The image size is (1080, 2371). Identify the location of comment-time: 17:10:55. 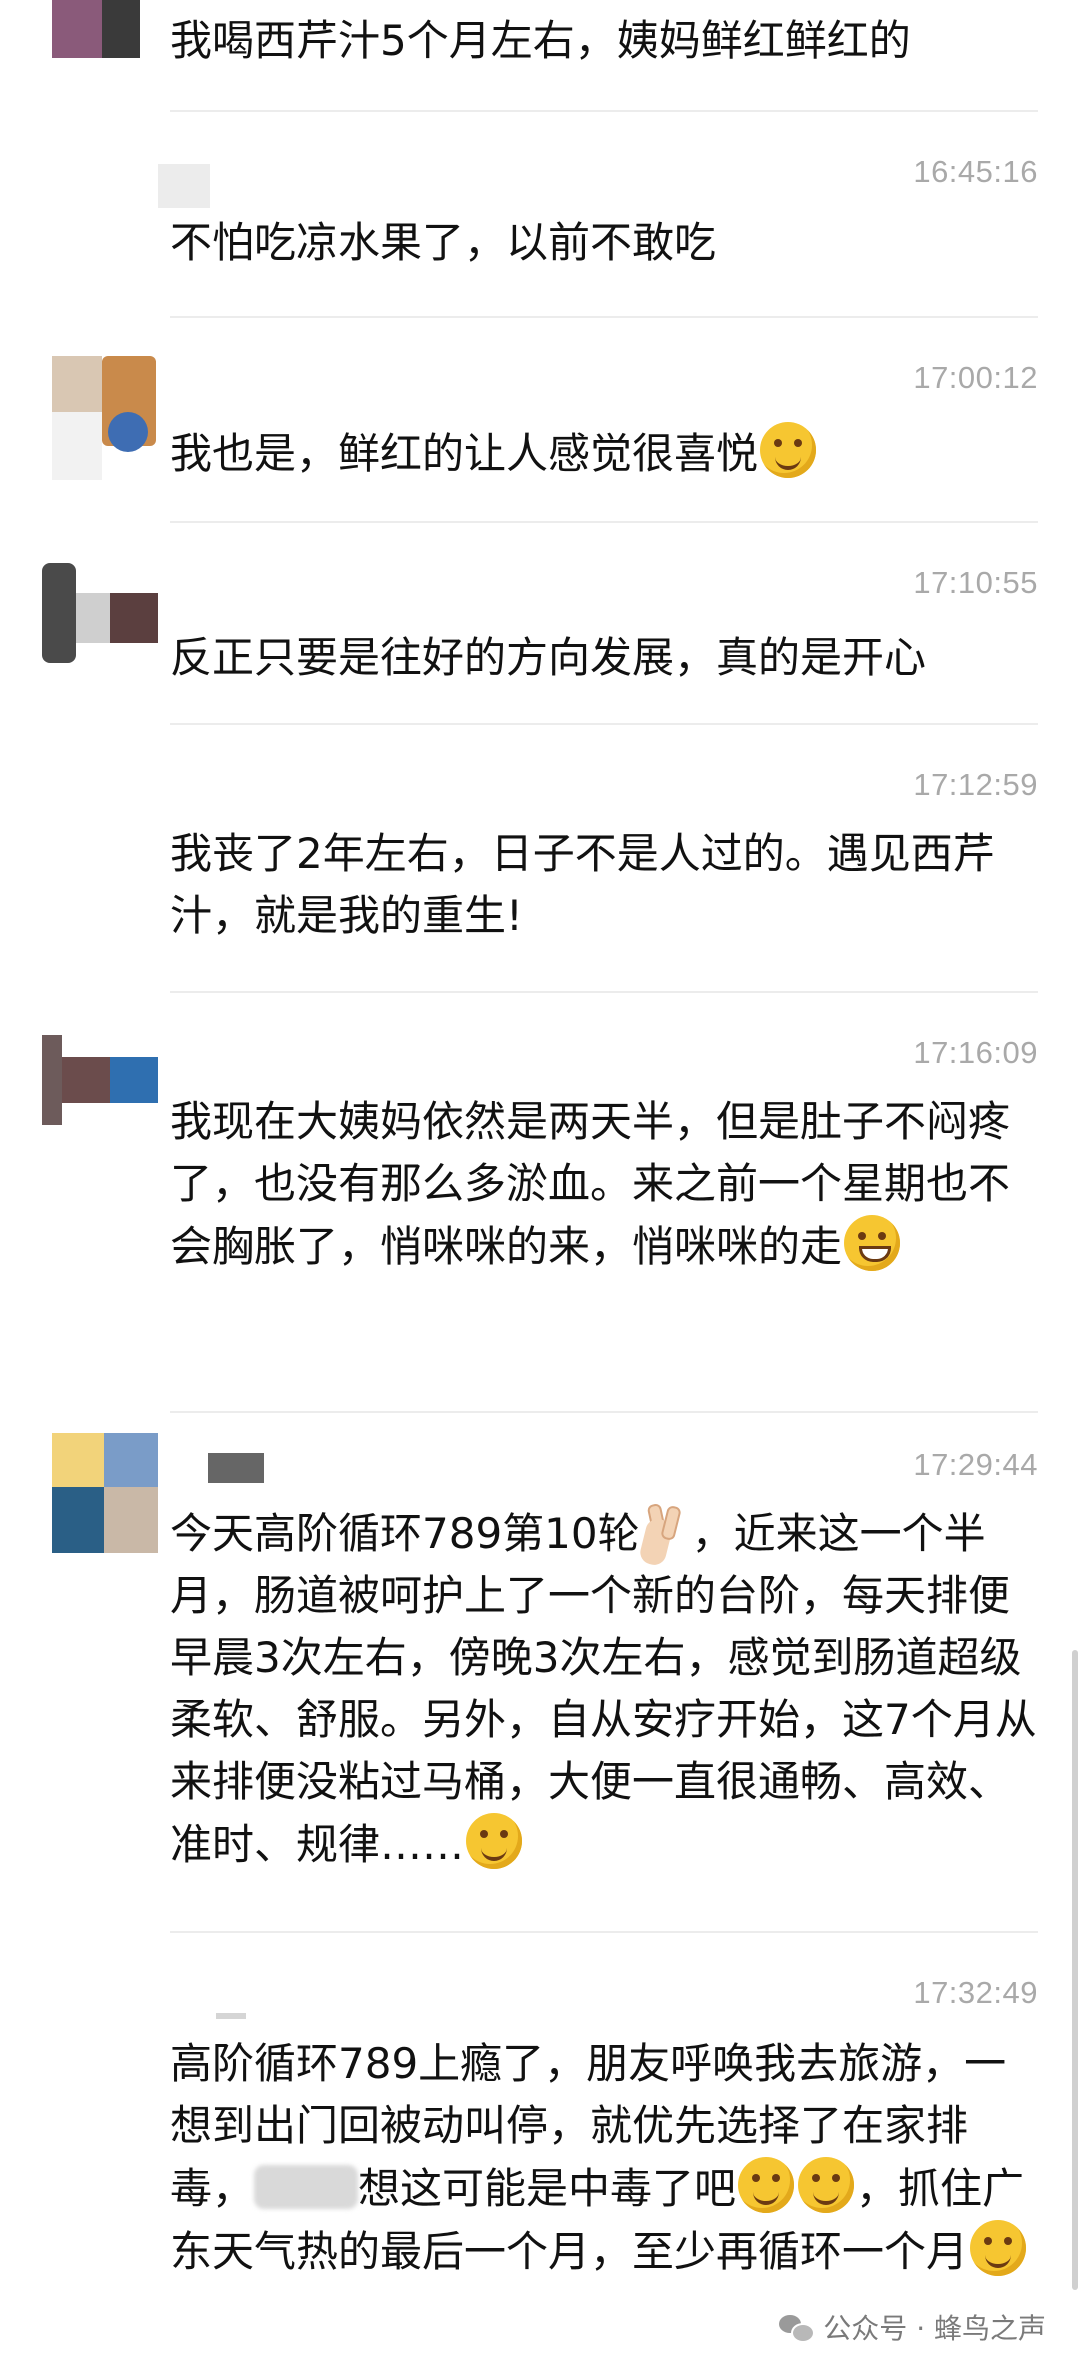
(975, 582).